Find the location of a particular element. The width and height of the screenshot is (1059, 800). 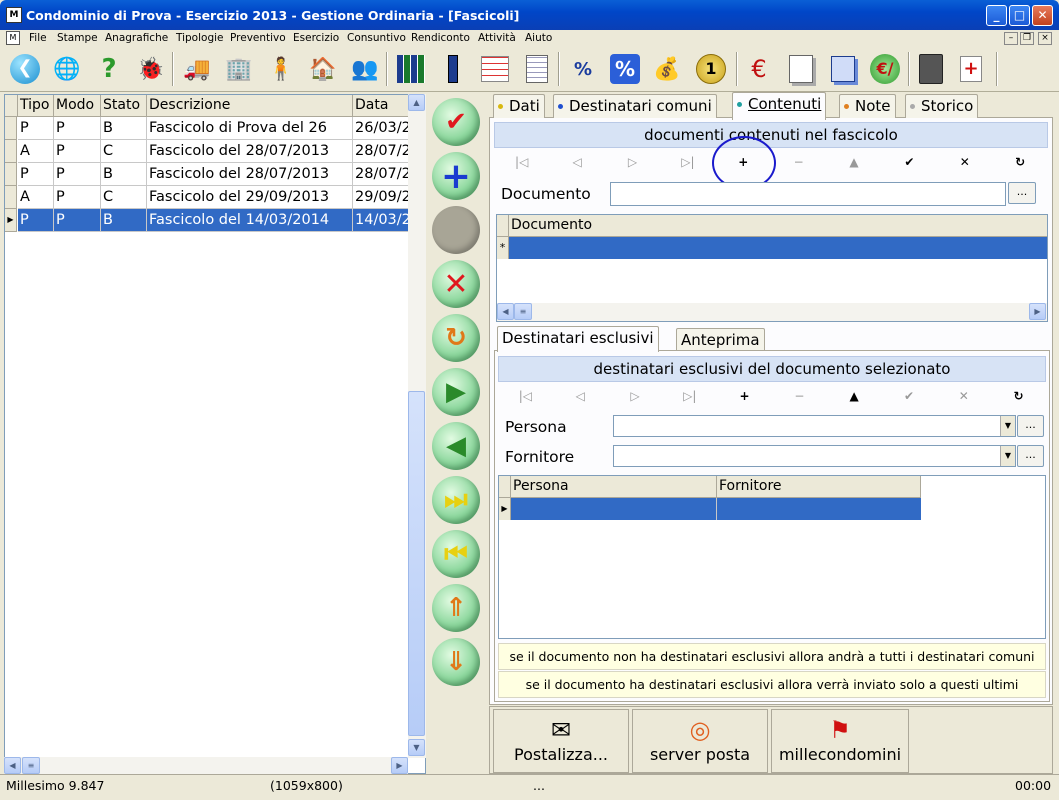

cell-descrizione: Fascicolo di Prova del 26 is located at coordinates (250, 128).